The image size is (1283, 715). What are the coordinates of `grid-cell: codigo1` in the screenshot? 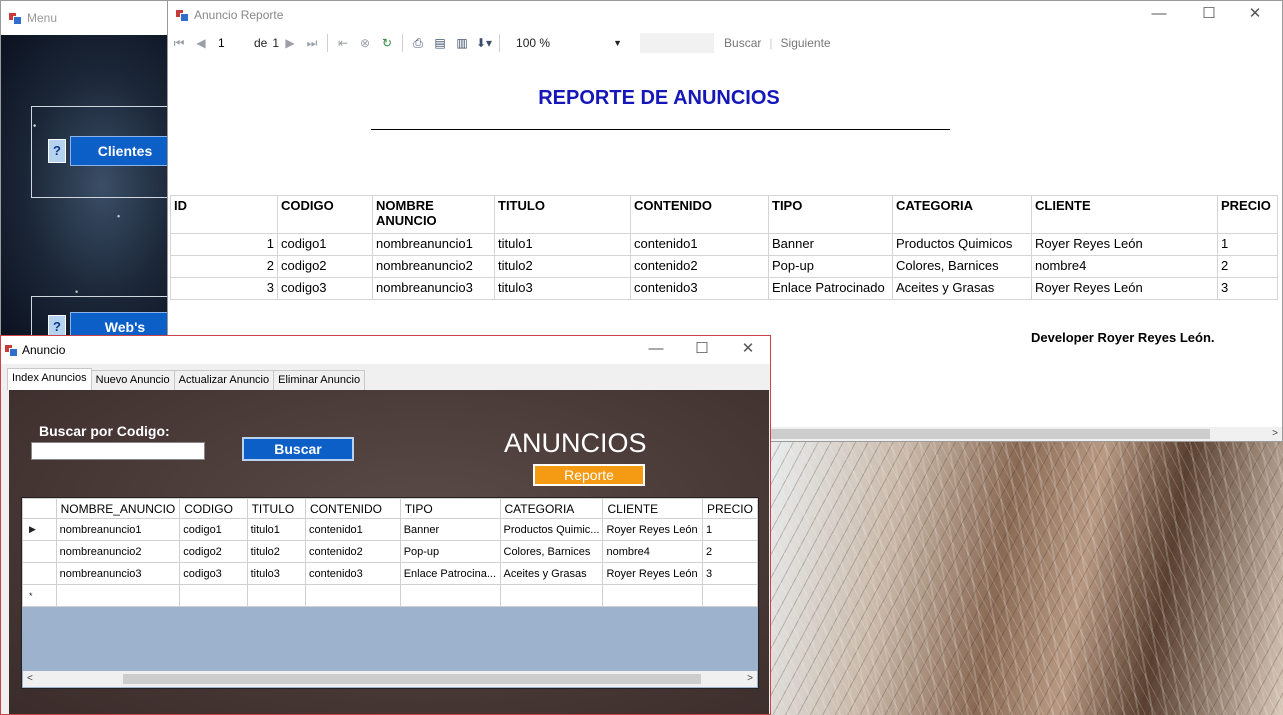 It's located at (213, 529).